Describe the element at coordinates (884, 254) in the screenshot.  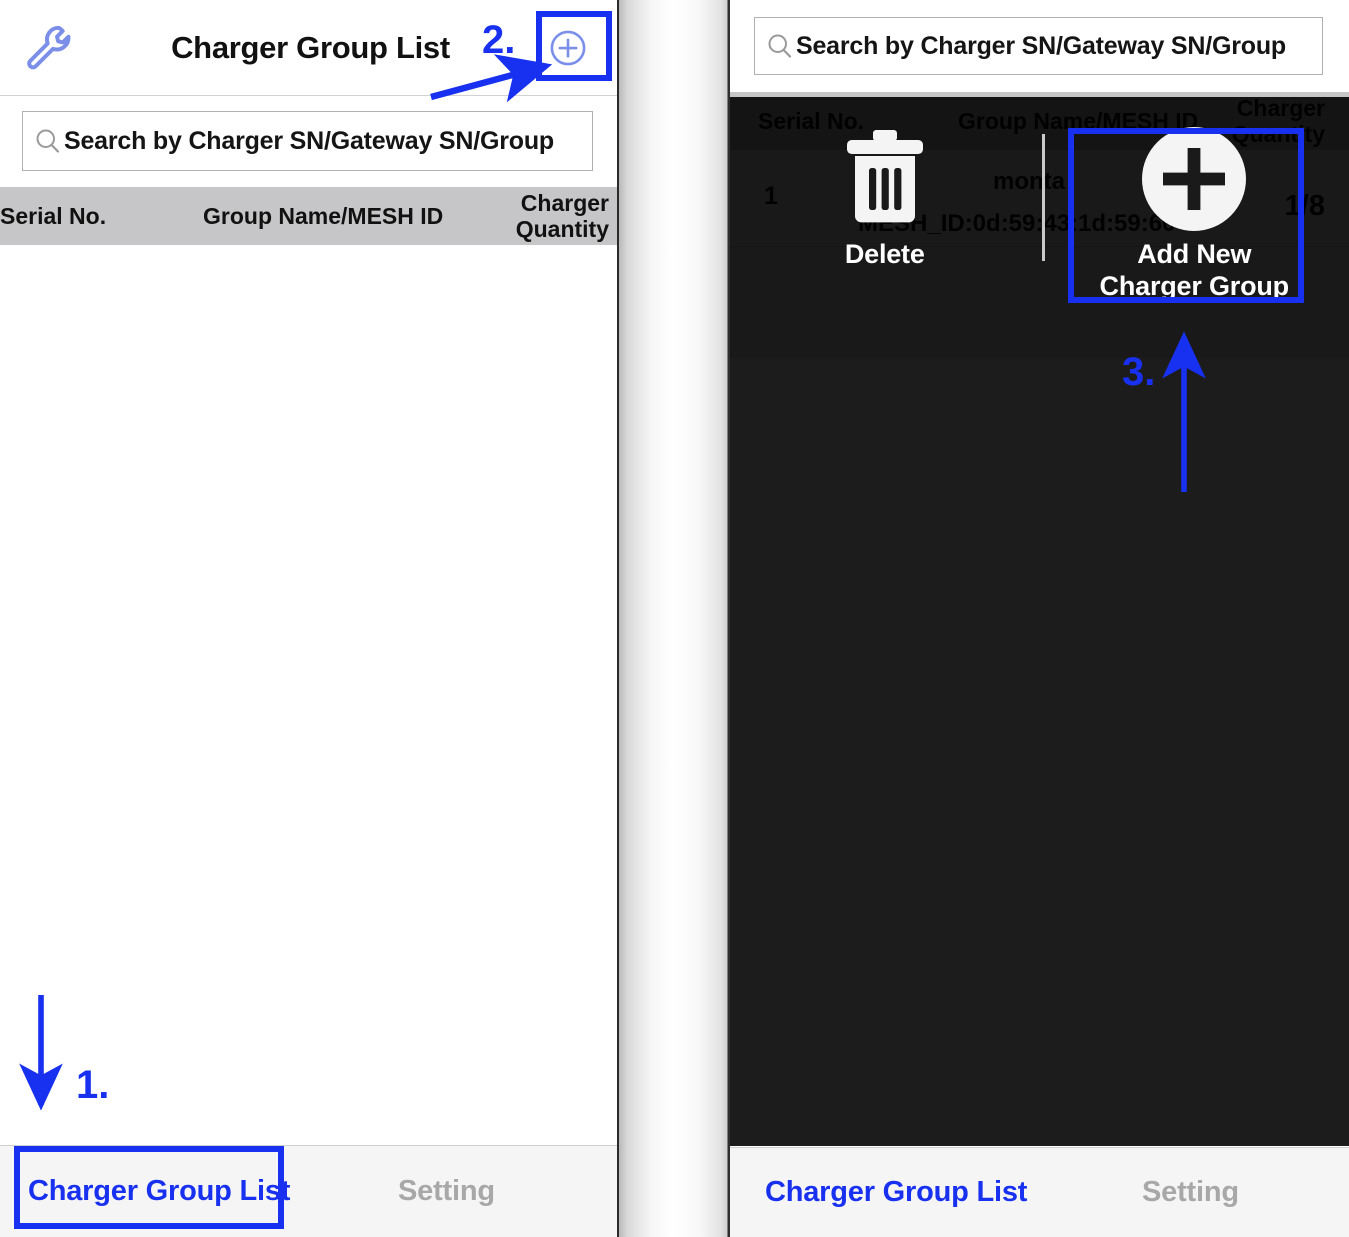
I see `action-delete-label: Delete` at that location.